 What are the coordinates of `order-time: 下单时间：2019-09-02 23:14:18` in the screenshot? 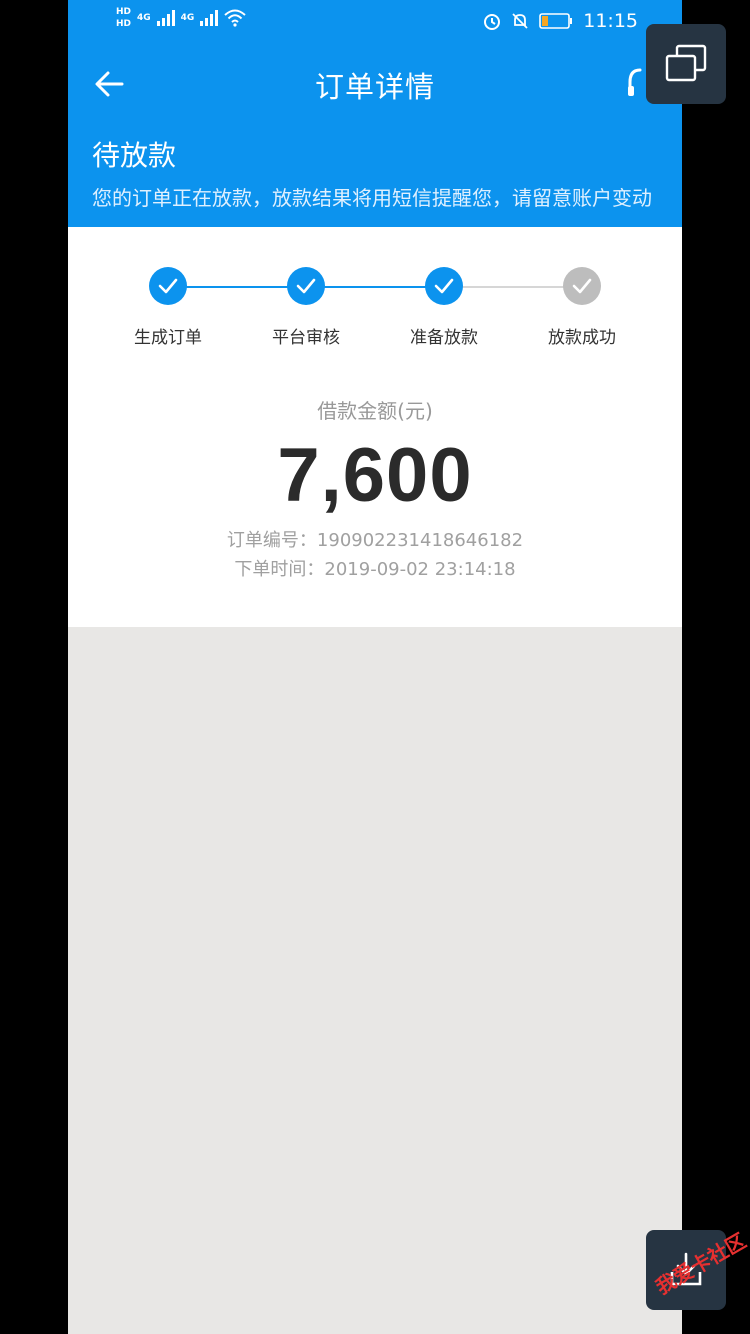 It's located at (375, 569).